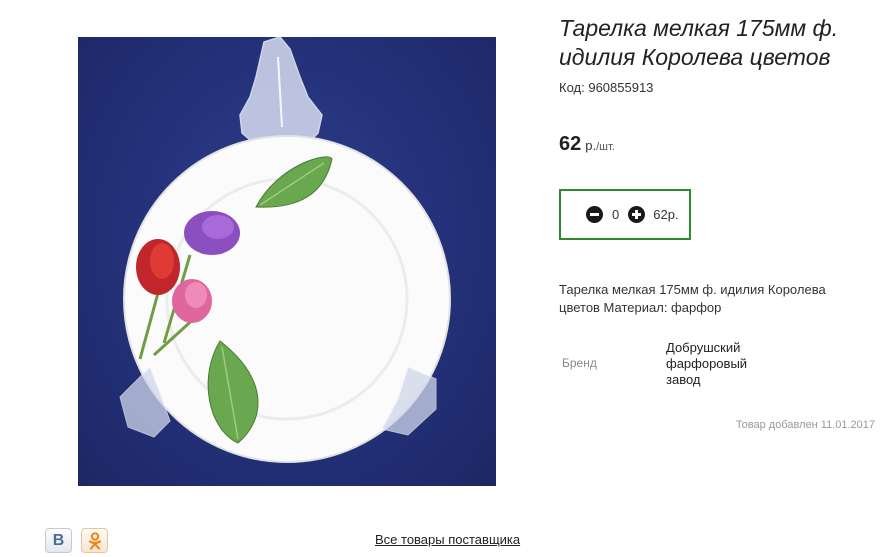  What do you see at coordinates (621, 87) in the screenshot?
I see `product-code-value: 960855913` at bounding box center [621, 87].